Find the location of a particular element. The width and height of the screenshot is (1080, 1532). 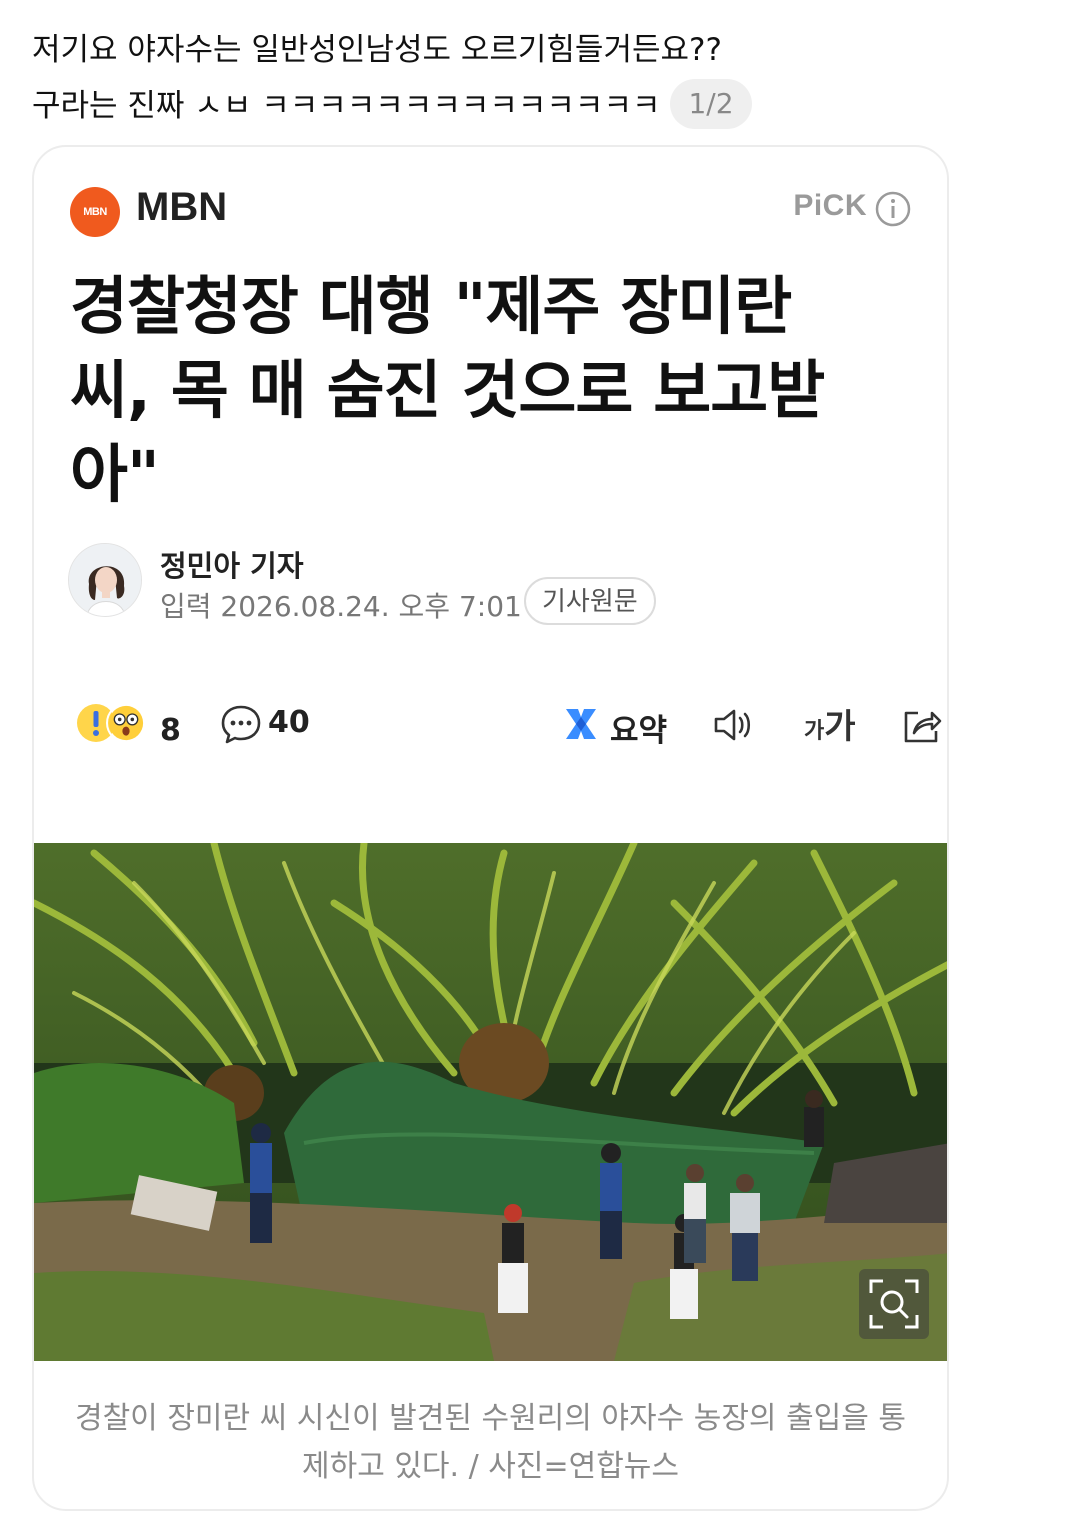

reaction-count: 8 is located at coordinates (170, 730).